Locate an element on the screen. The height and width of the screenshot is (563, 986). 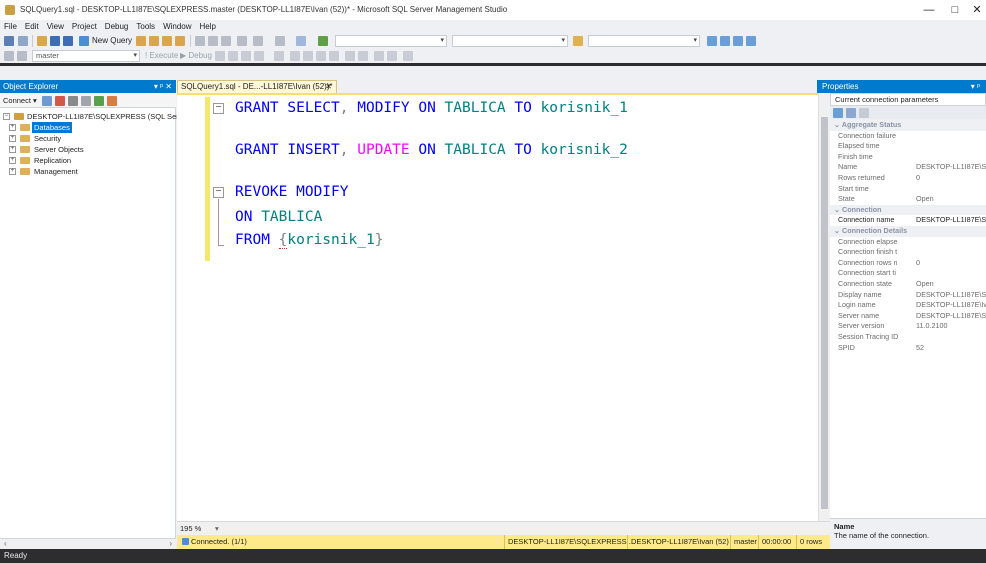
categorized-icon is located at coordinates (838, 113).